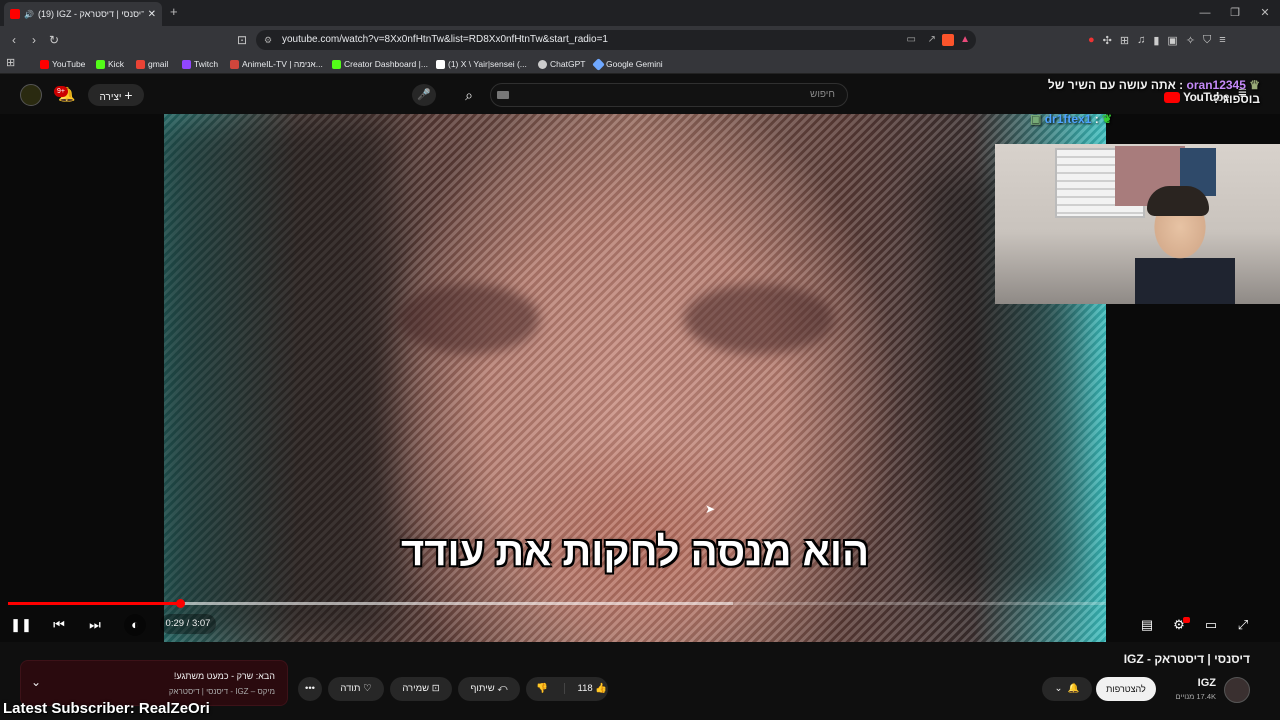 The image size is (1280, 720). Describe the element at coordinates (424, 95) in the screenshot. I see `voice-search-icon: 🎤` at that location.